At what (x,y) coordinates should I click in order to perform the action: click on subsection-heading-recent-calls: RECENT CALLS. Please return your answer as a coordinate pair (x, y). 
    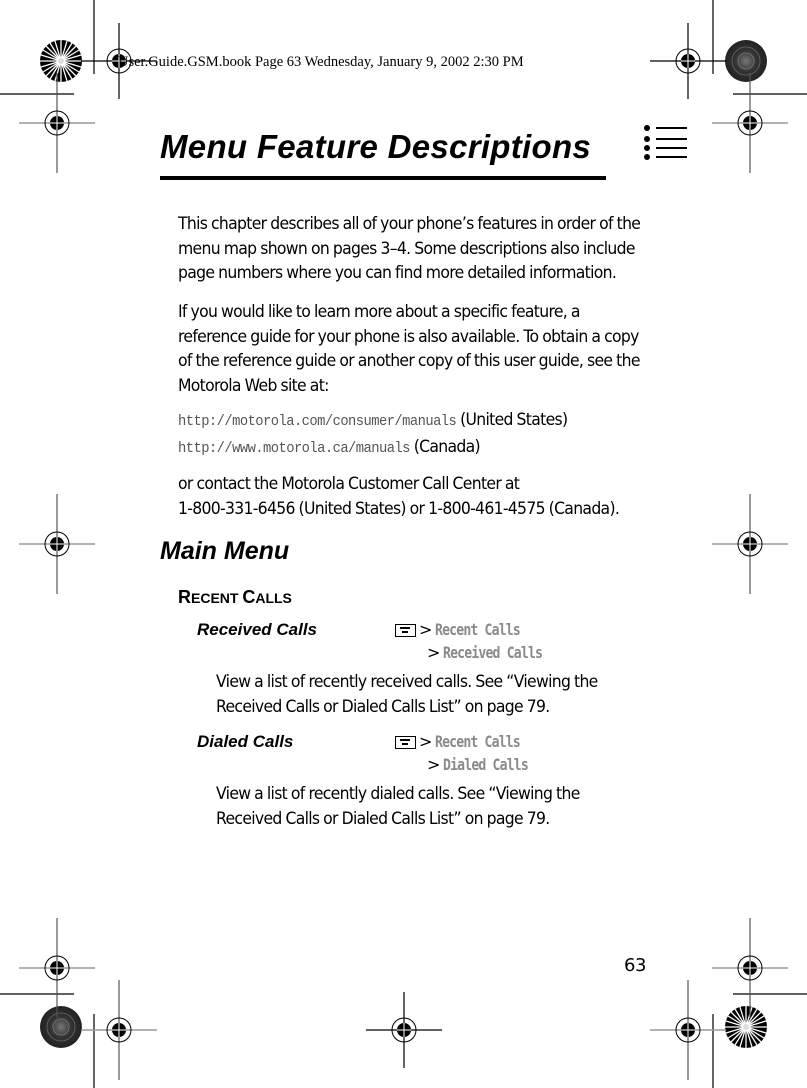
    Looking at the image, I should click on (235, 597).